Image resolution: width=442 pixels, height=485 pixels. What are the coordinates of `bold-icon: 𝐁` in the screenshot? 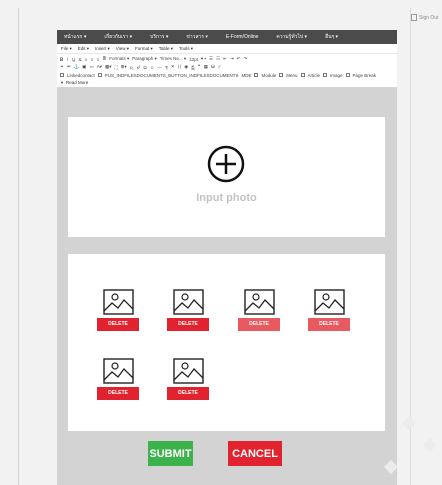 It's located at (61, 59).